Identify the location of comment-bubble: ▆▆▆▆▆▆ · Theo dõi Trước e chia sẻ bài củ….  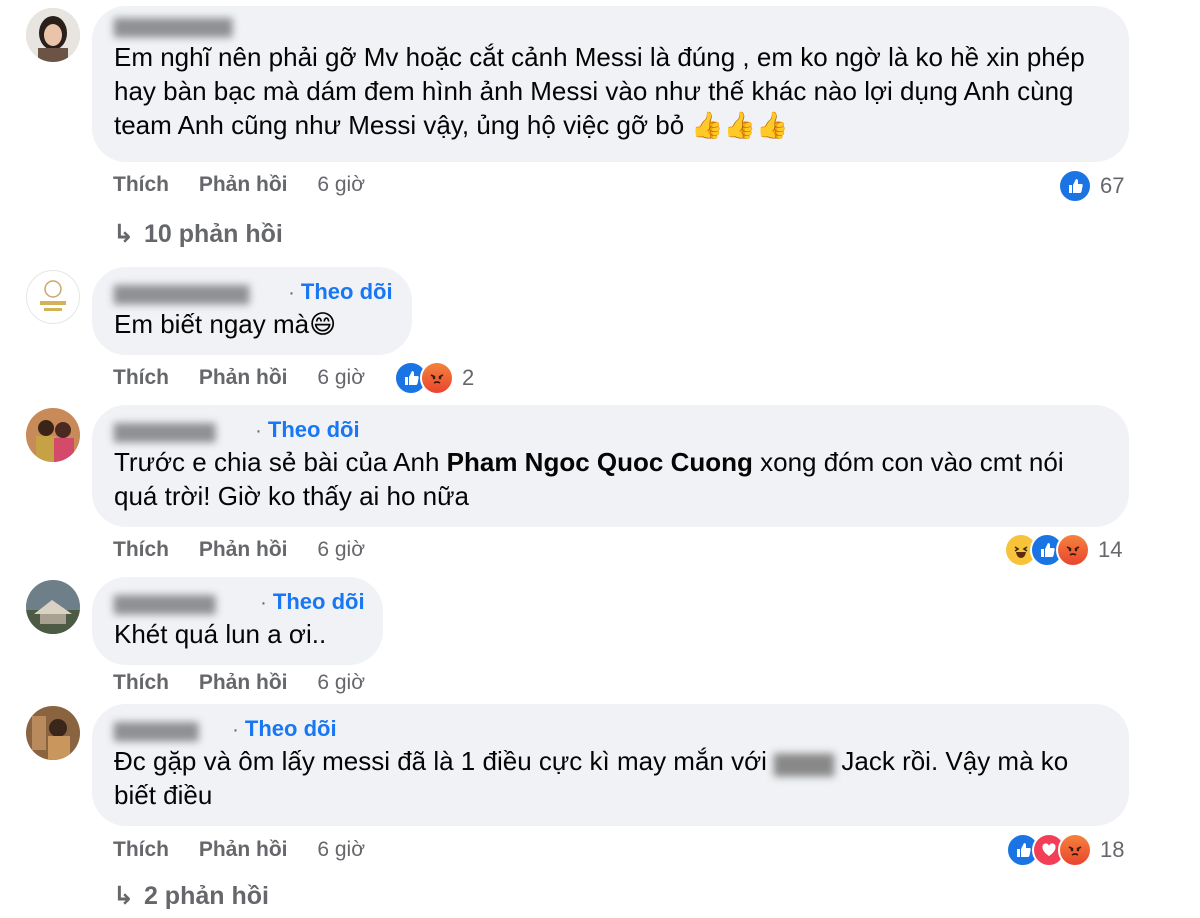
(610, 466).